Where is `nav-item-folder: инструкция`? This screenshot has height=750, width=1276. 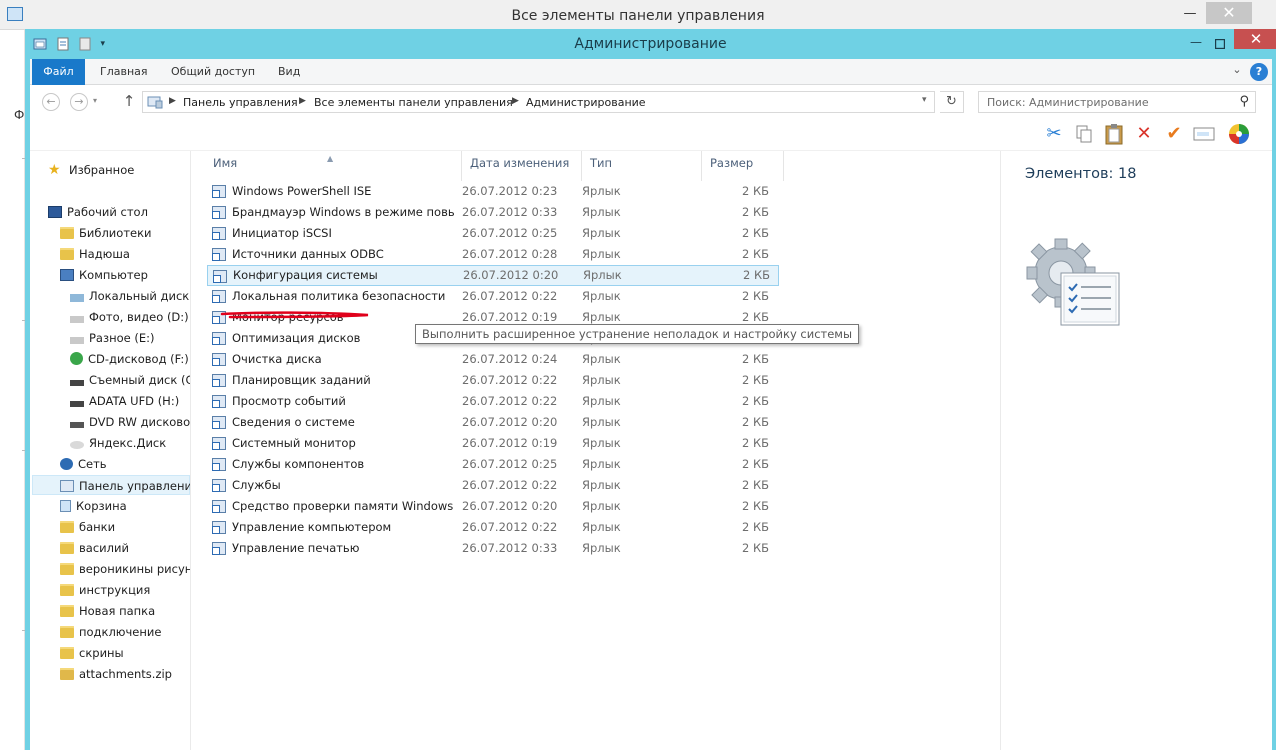
nav-item-folder: инструкция is located at coordinates (105, 590).